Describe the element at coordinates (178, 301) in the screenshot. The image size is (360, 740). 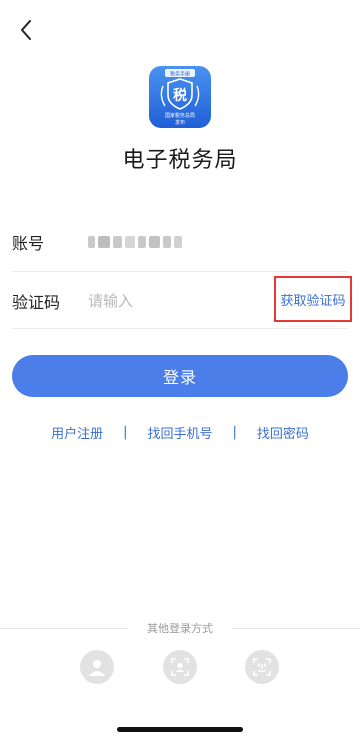
I see `verification-code-input` at that location.